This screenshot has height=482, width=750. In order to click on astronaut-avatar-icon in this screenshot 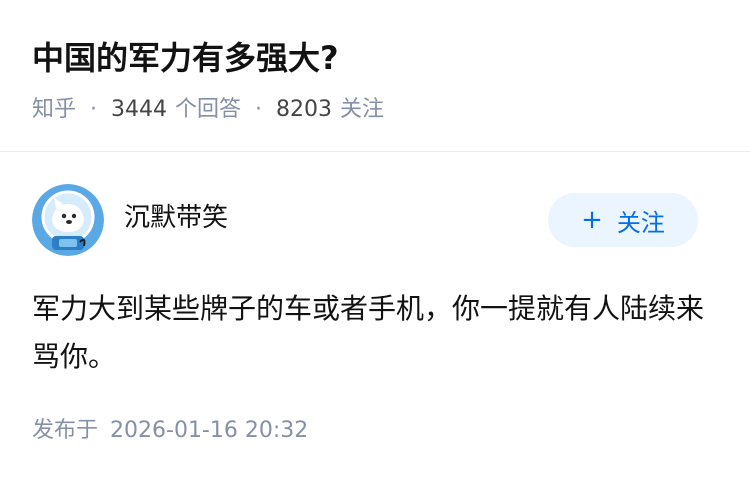, I will do `click(68, 220)`.